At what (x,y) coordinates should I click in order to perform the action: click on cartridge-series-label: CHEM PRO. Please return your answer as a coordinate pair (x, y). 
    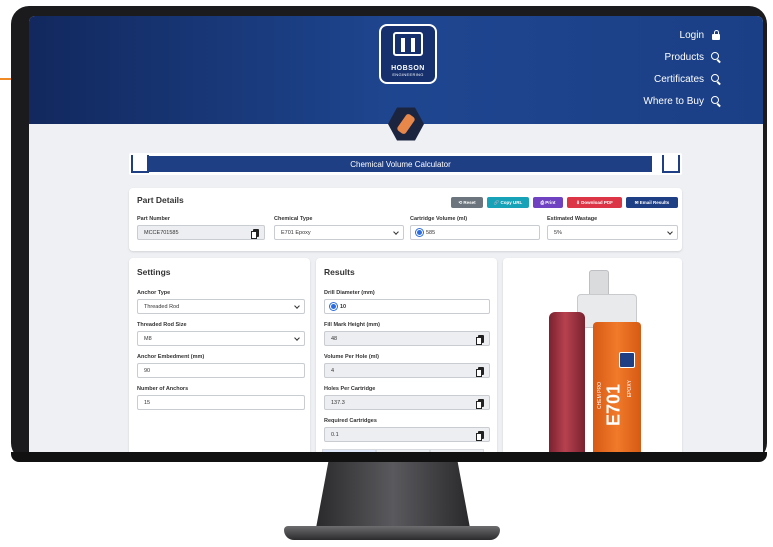
    Looking at the image, I should click on (600, 395).